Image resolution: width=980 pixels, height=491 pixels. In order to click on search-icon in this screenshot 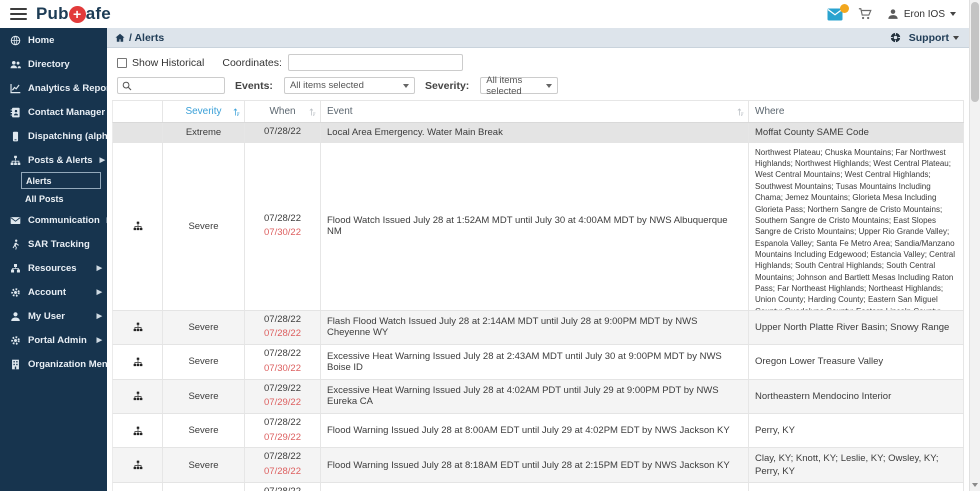, I will do `click(127, 86)`.